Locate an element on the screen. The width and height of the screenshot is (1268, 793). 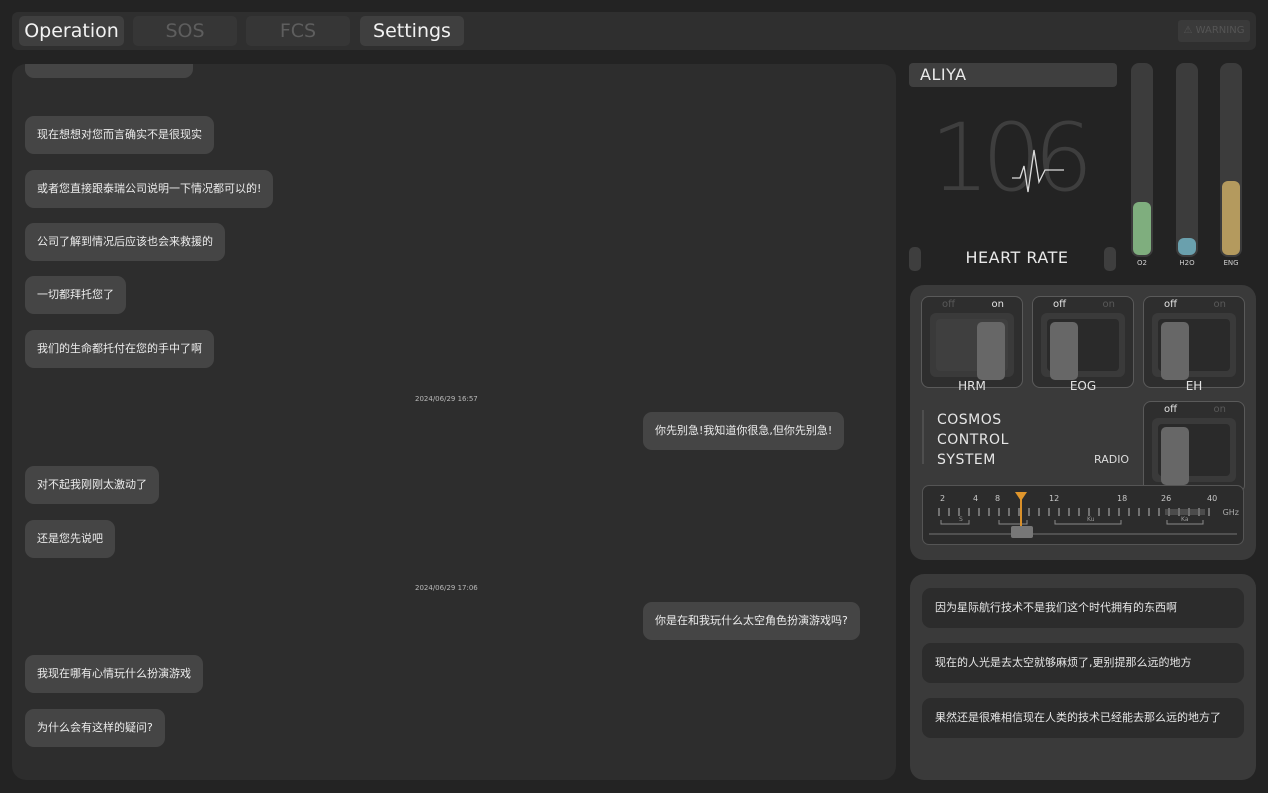
chat-bubble-left: 我现在哪有心情玩什么扮演游戏 is located at coordinates (114, 674).